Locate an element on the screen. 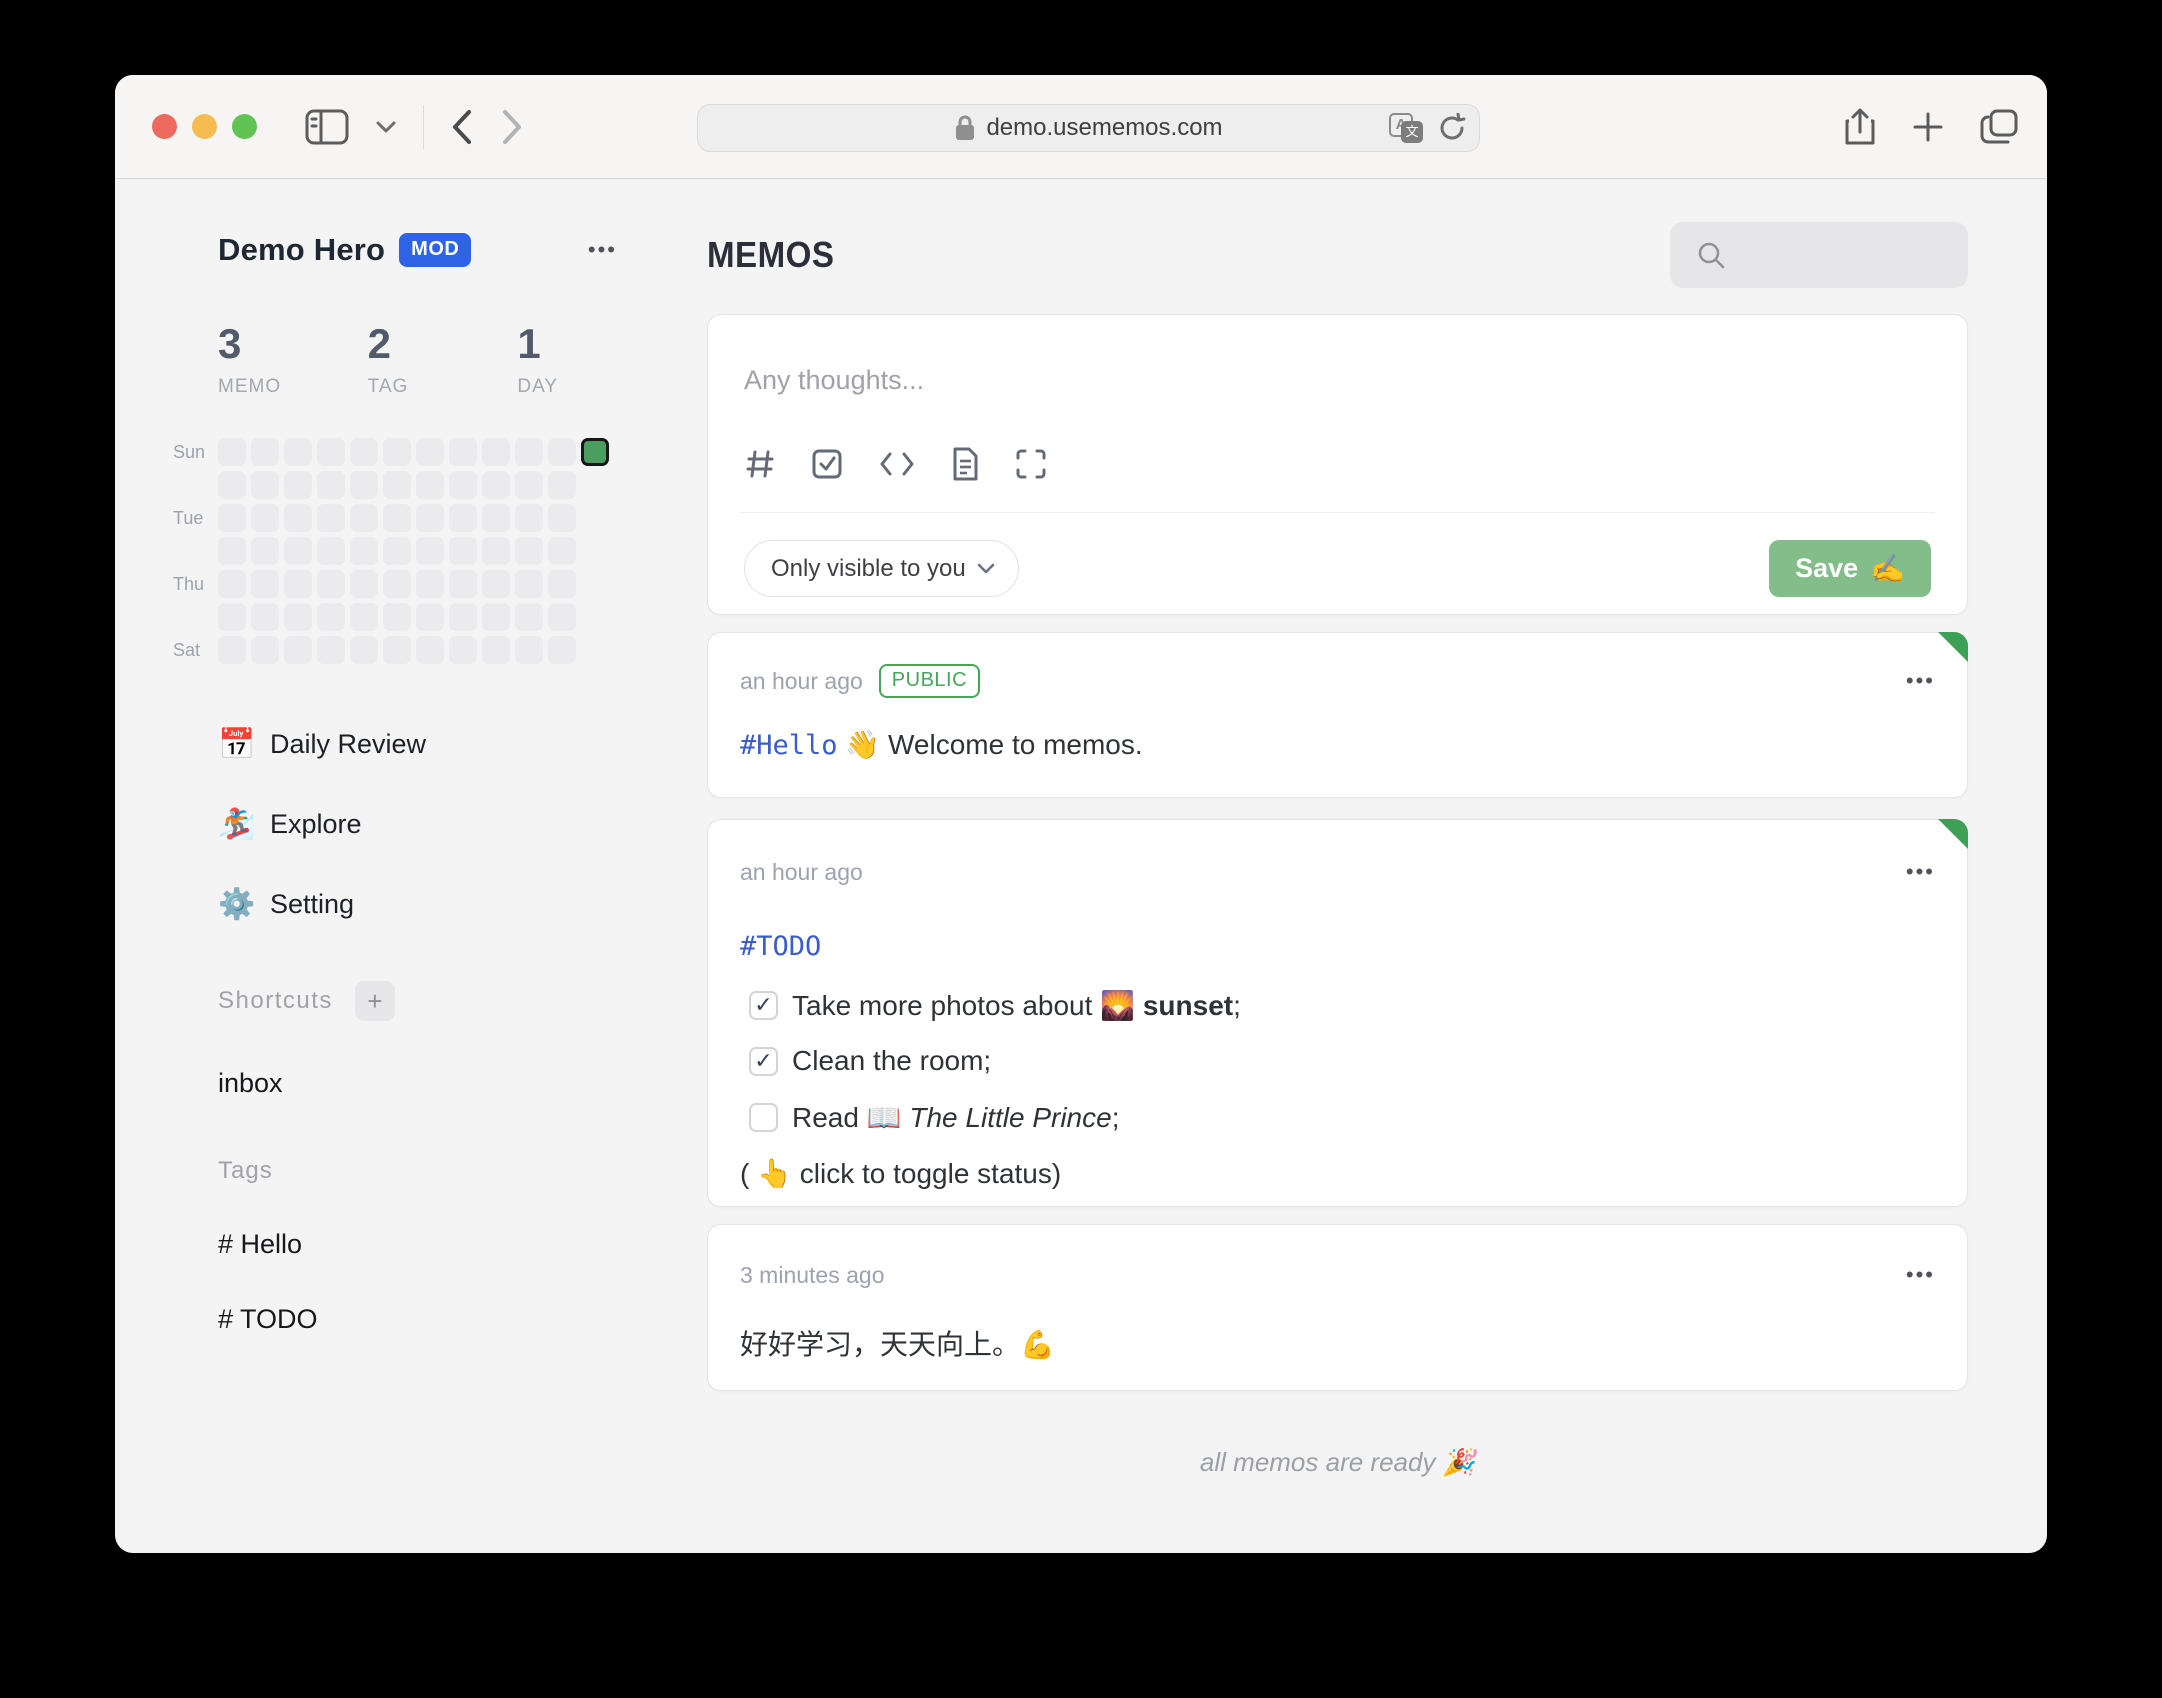  minimize-window-button is located at coordinates (204, 126).